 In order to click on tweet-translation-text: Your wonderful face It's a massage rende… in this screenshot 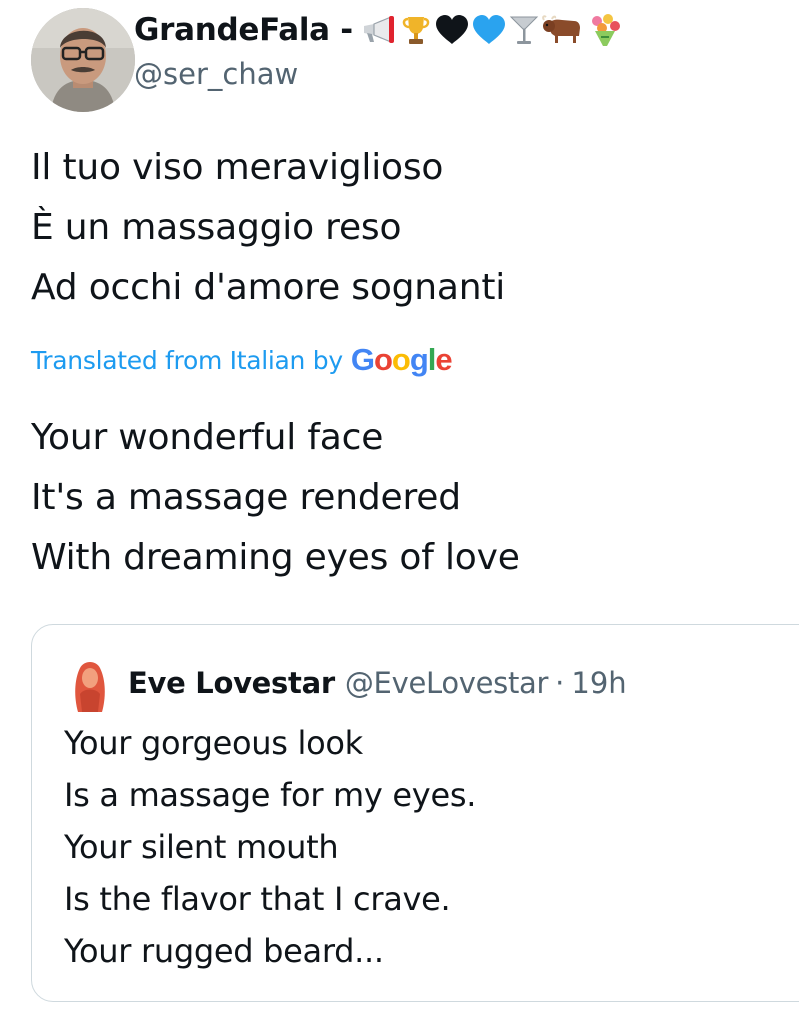, I will do `click(275, 498)`.